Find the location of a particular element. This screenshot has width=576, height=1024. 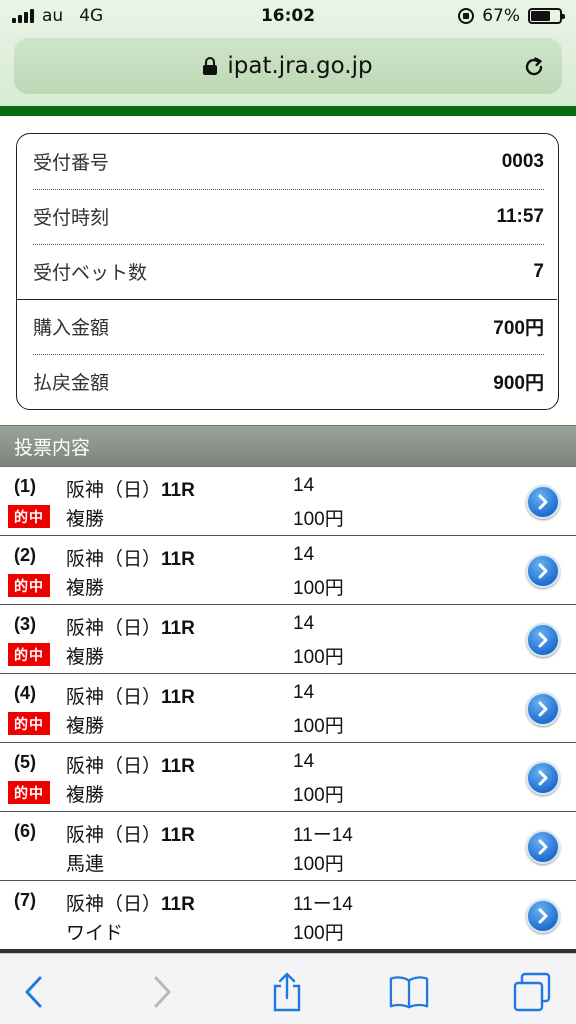

bet-number: (1) is located at coordinates (25, 486).